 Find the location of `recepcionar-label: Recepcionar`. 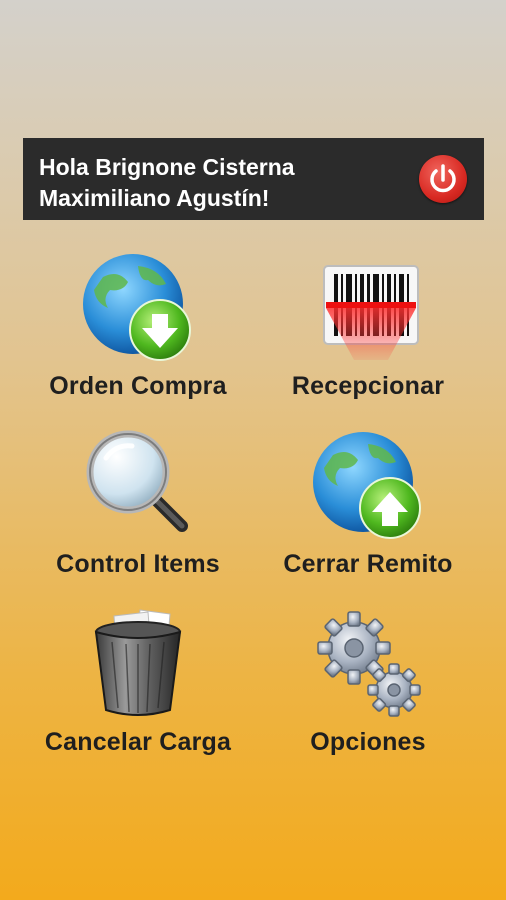

recepcionar-label: Recepcionar is located at coordinates (368, 386).